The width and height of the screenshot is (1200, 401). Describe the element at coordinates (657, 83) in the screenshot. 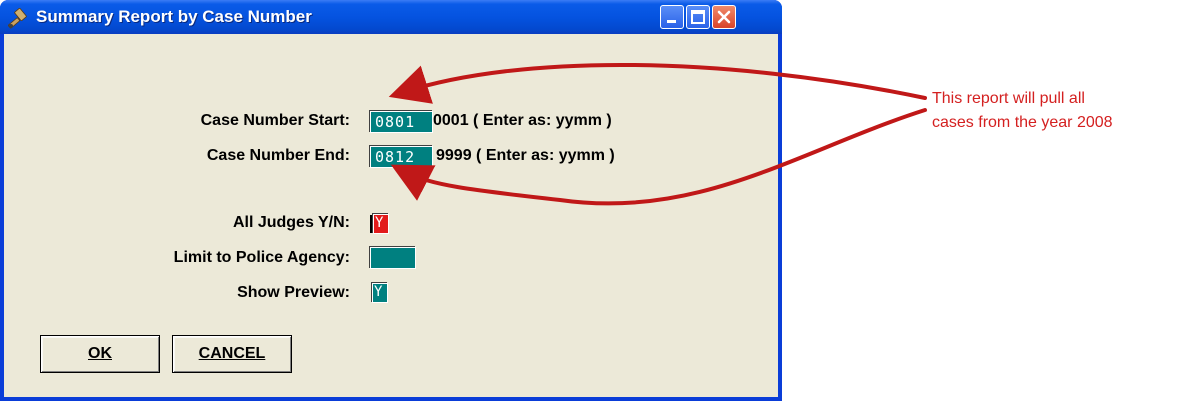

I see `arrow-to-start` at that location.